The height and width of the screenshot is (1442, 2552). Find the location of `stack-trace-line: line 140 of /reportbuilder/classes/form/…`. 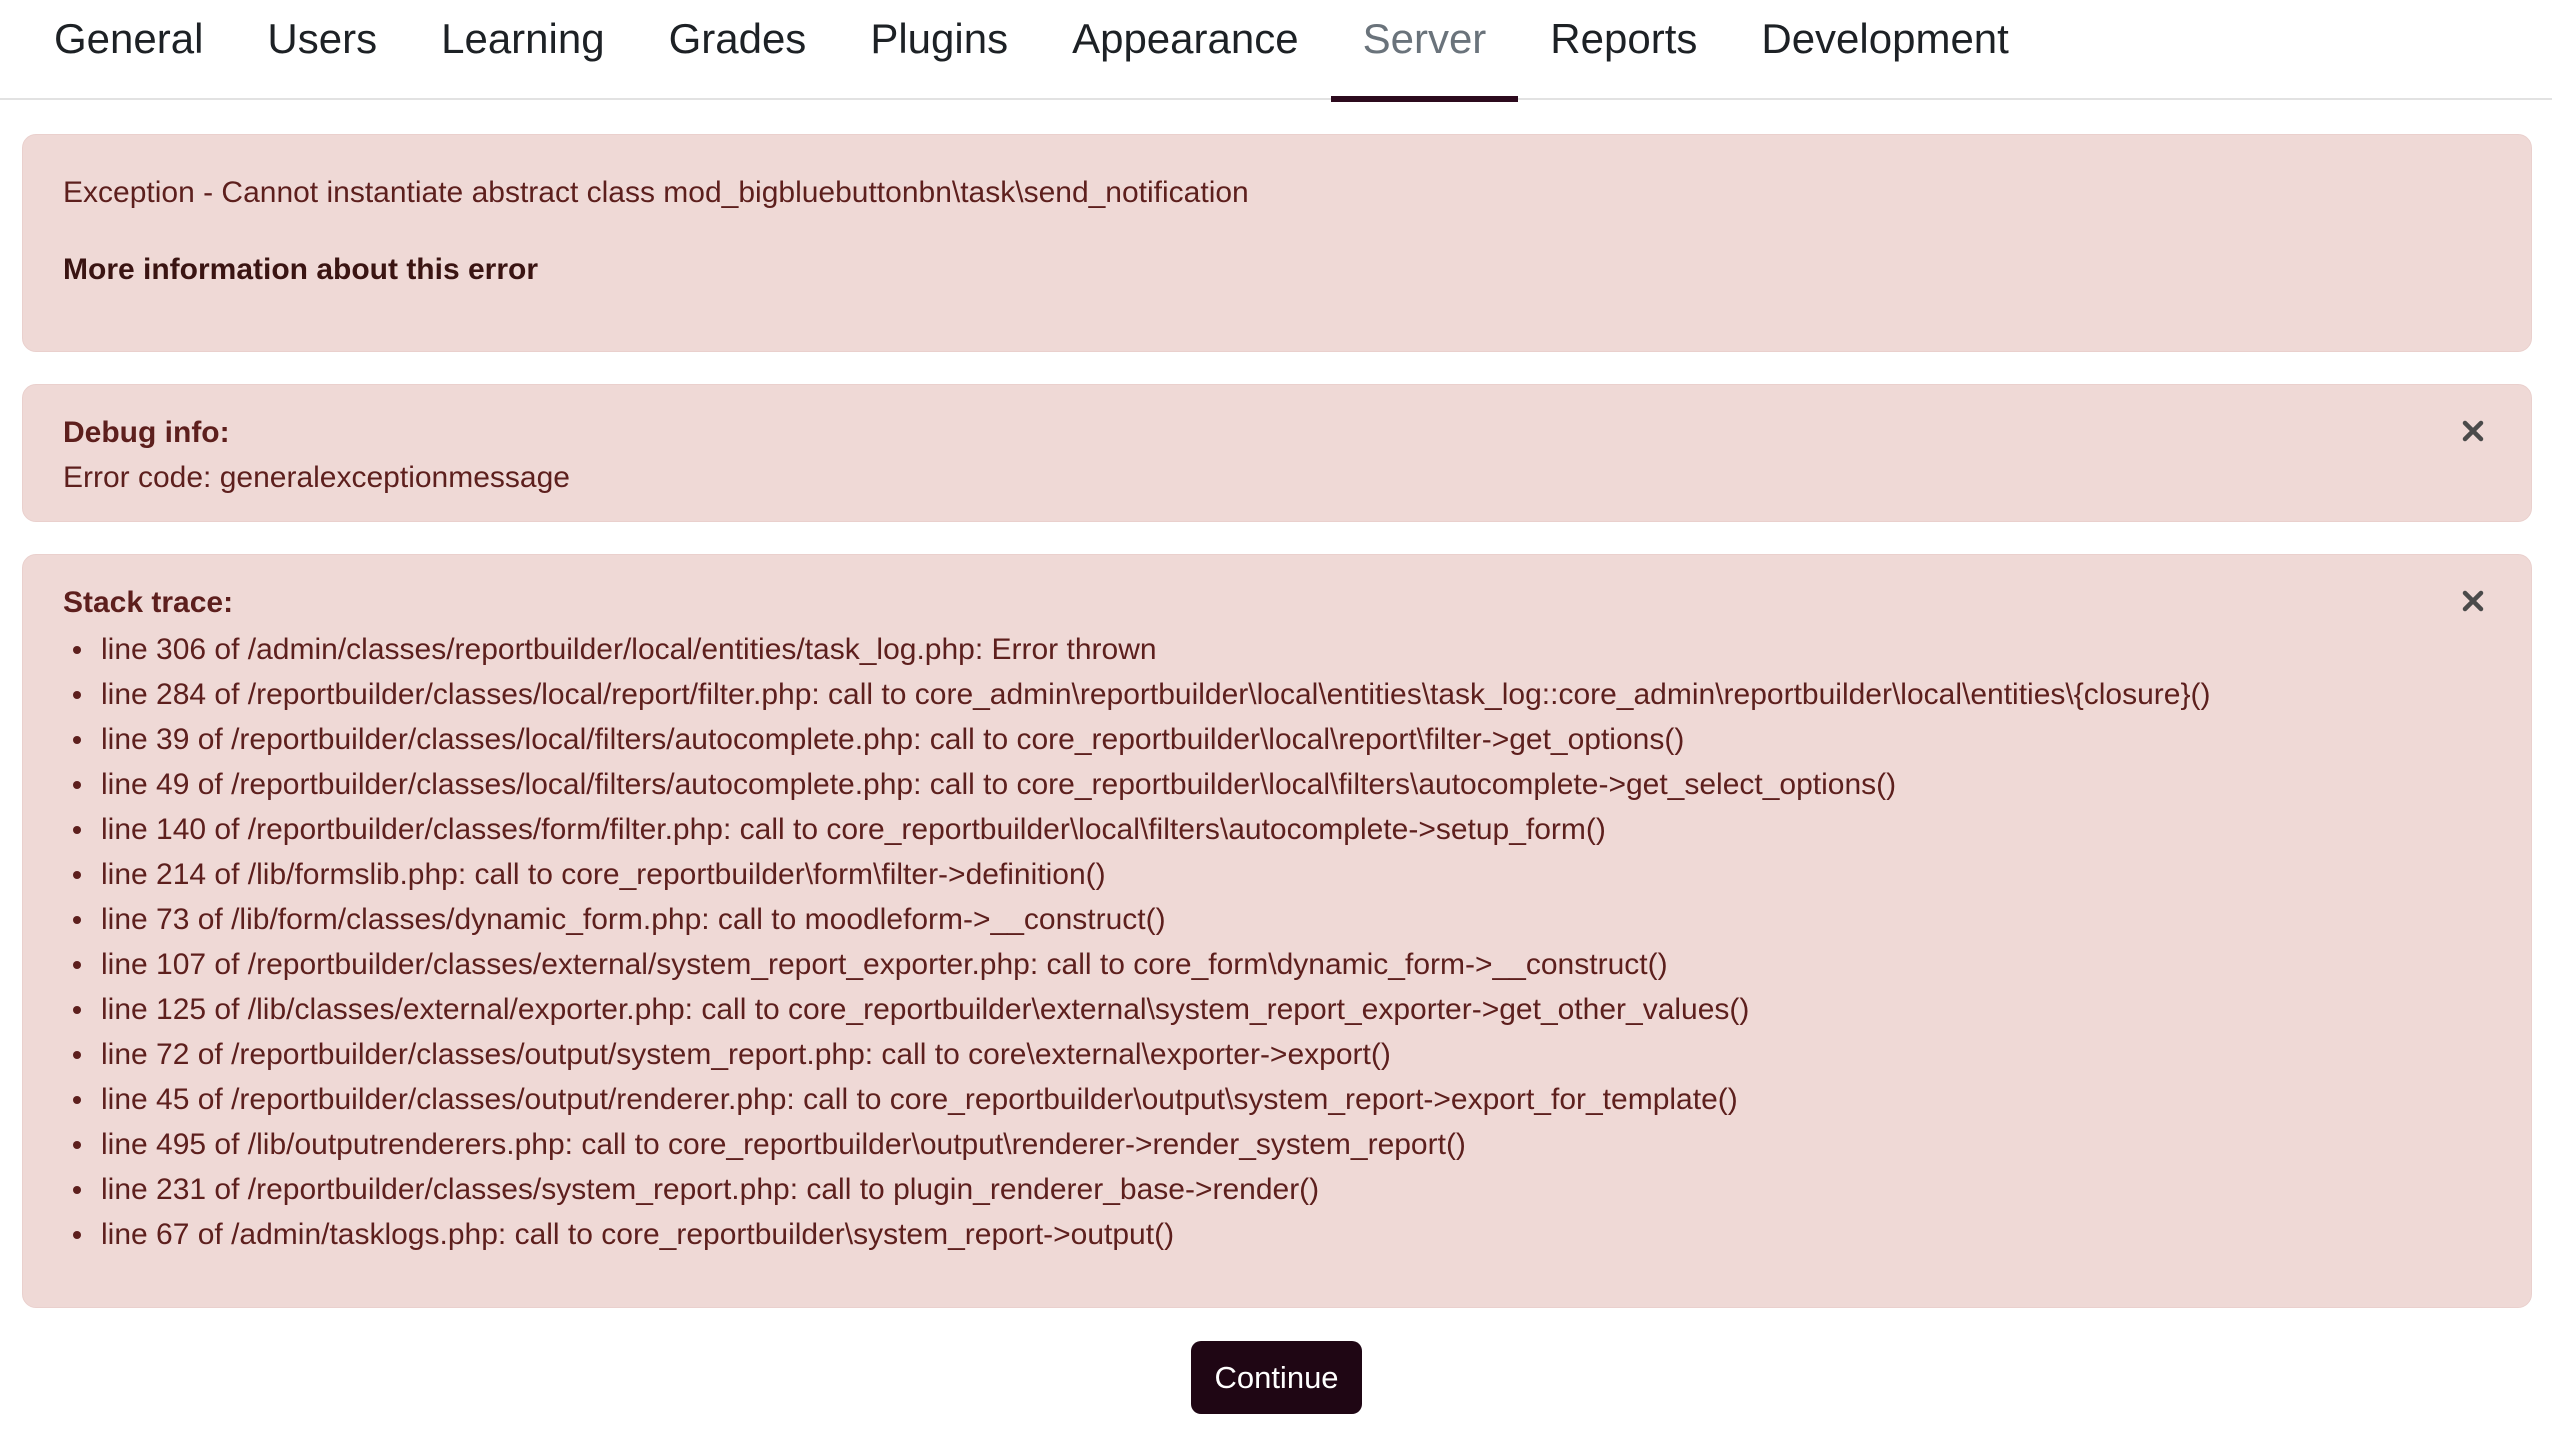

stack-trace-line: line 140 of /reportbuilder/classes/form/… is located at coordinates (1136, 829).